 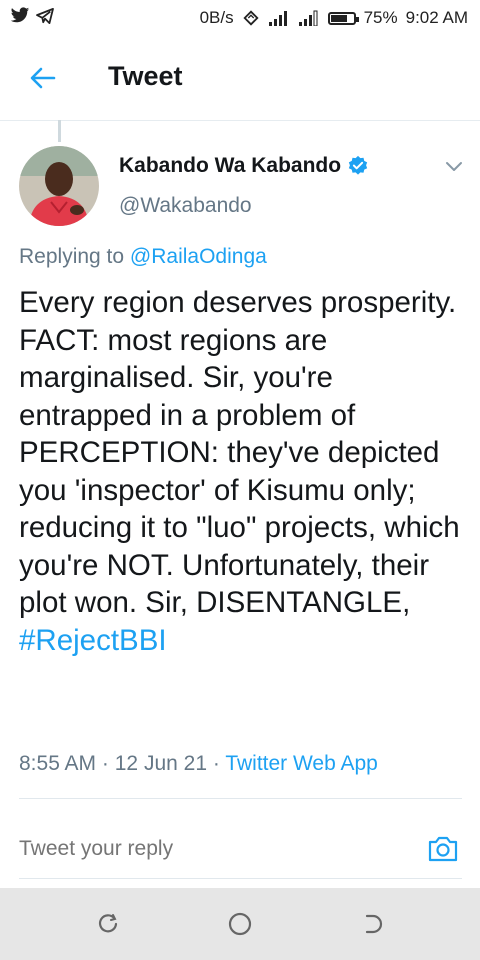 I want to click on app-header: Tweet, so click(x=240, y=78).